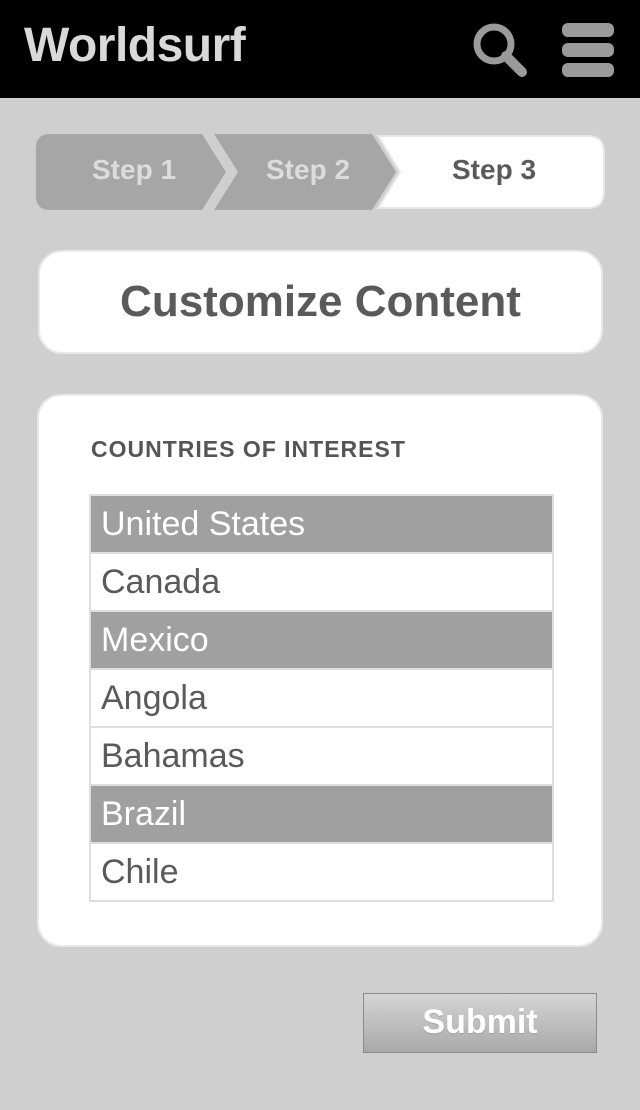  What do you see at coordinates (494, 170) in the screenshot?
I see `step-3-label: Step 3` at bounding box center [494, 170].